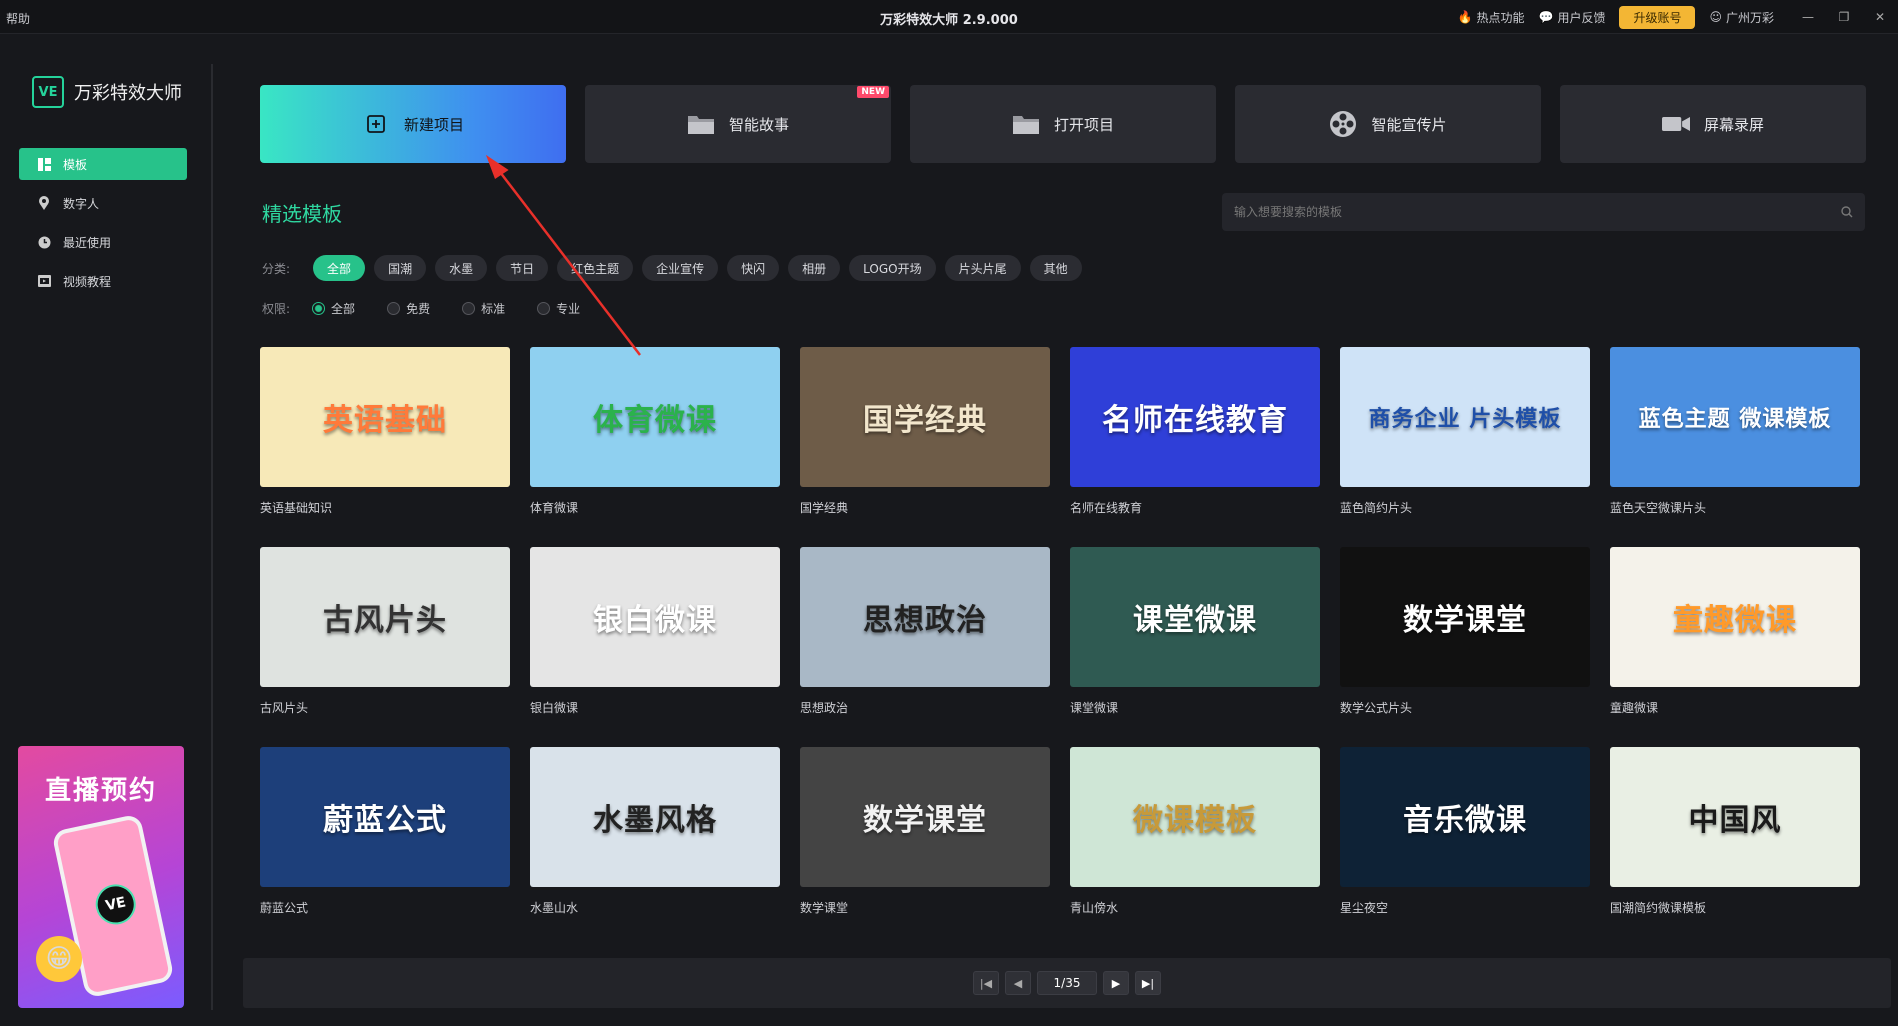 Image resolution: width=1898 pixels, height=1026 pixels. What do you see at coordinates (483, 308) in the screenshot?
I see `permission-radio: 标准` at bounding box center [483, 308].